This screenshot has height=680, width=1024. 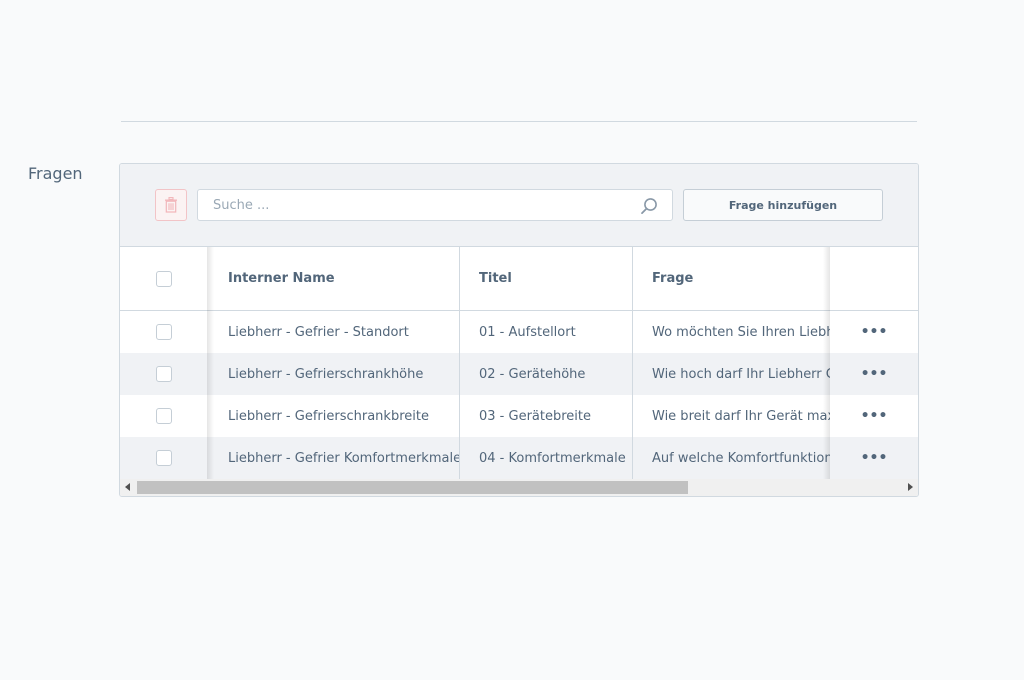 I want to click on horizontal-scrollbar, so click(x=519, y=487).